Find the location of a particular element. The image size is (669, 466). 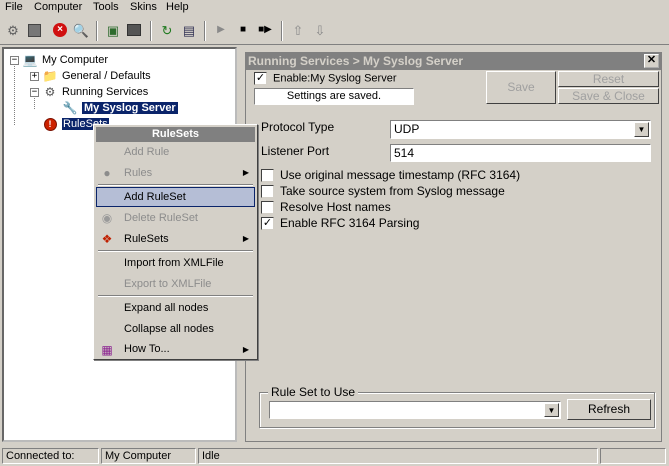

menu-item-label: Add RuleSet is located at coordinates (155, 197).